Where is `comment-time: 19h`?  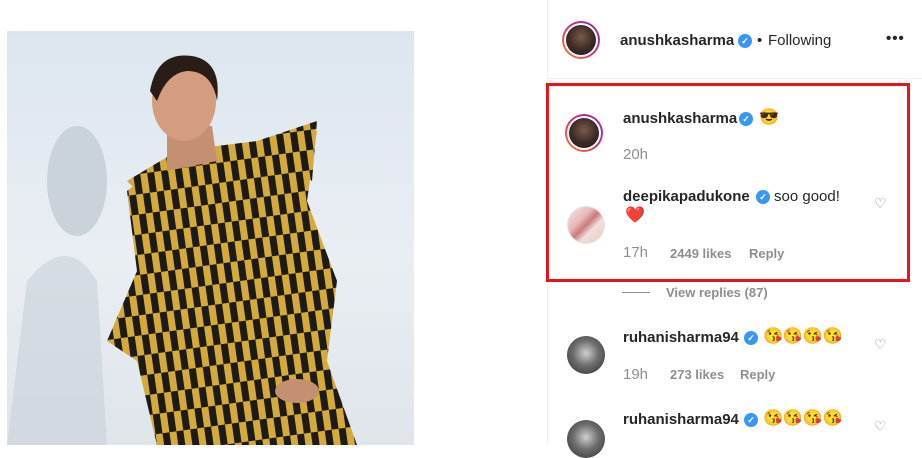
comment-time: 19h is located at coordinates (635, 374).